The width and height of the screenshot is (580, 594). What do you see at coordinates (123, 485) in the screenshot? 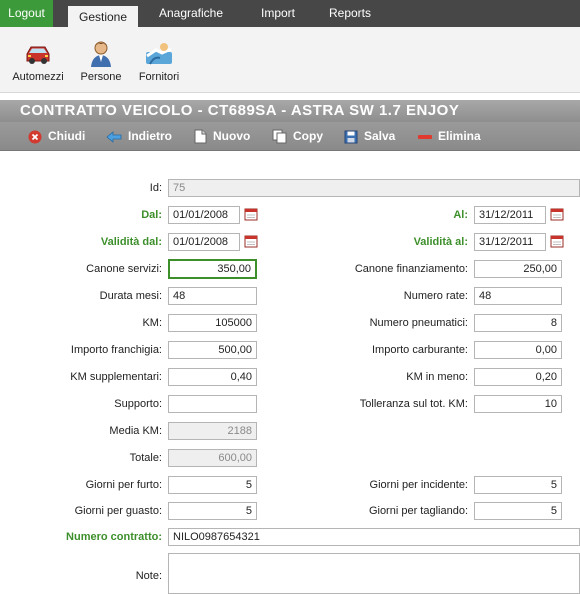
I see `giorni-furto-label: Giorni per furto:` at bounding box center [123, 485].